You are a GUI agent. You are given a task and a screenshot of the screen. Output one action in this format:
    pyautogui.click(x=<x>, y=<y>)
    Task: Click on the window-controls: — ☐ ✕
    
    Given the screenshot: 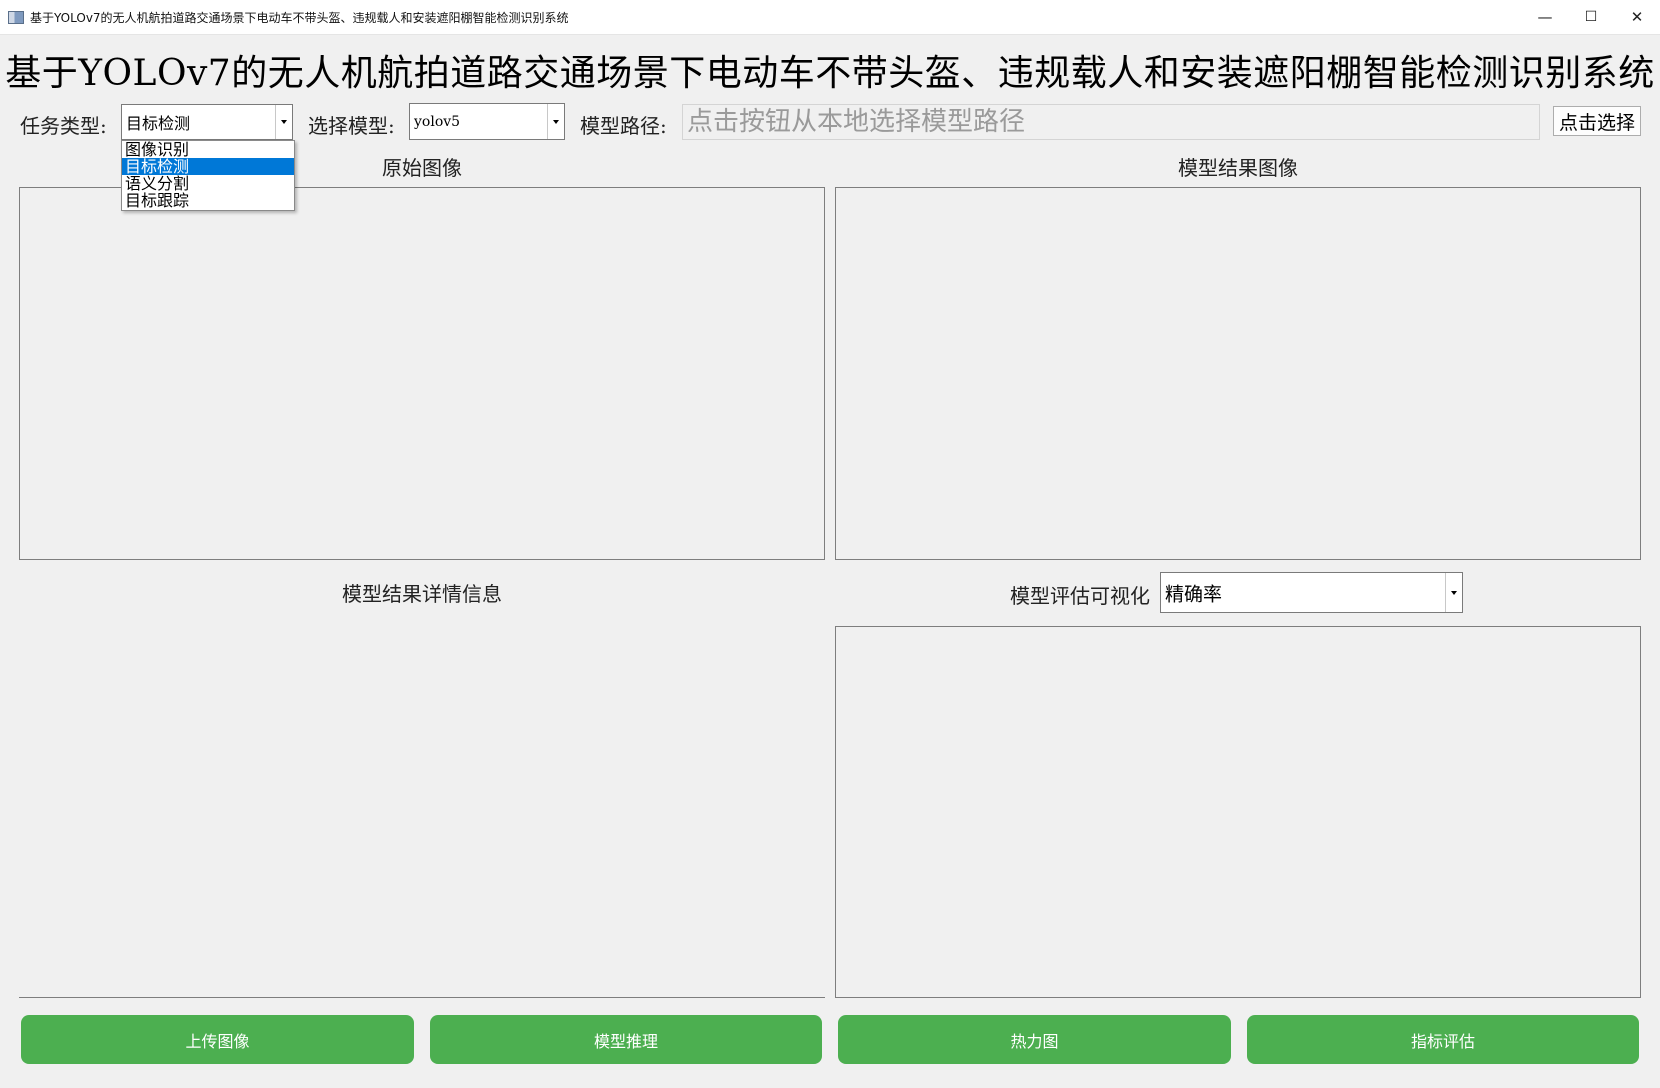 What is the action you would take?
    pyautogui.click(x=1591, y=17)
    